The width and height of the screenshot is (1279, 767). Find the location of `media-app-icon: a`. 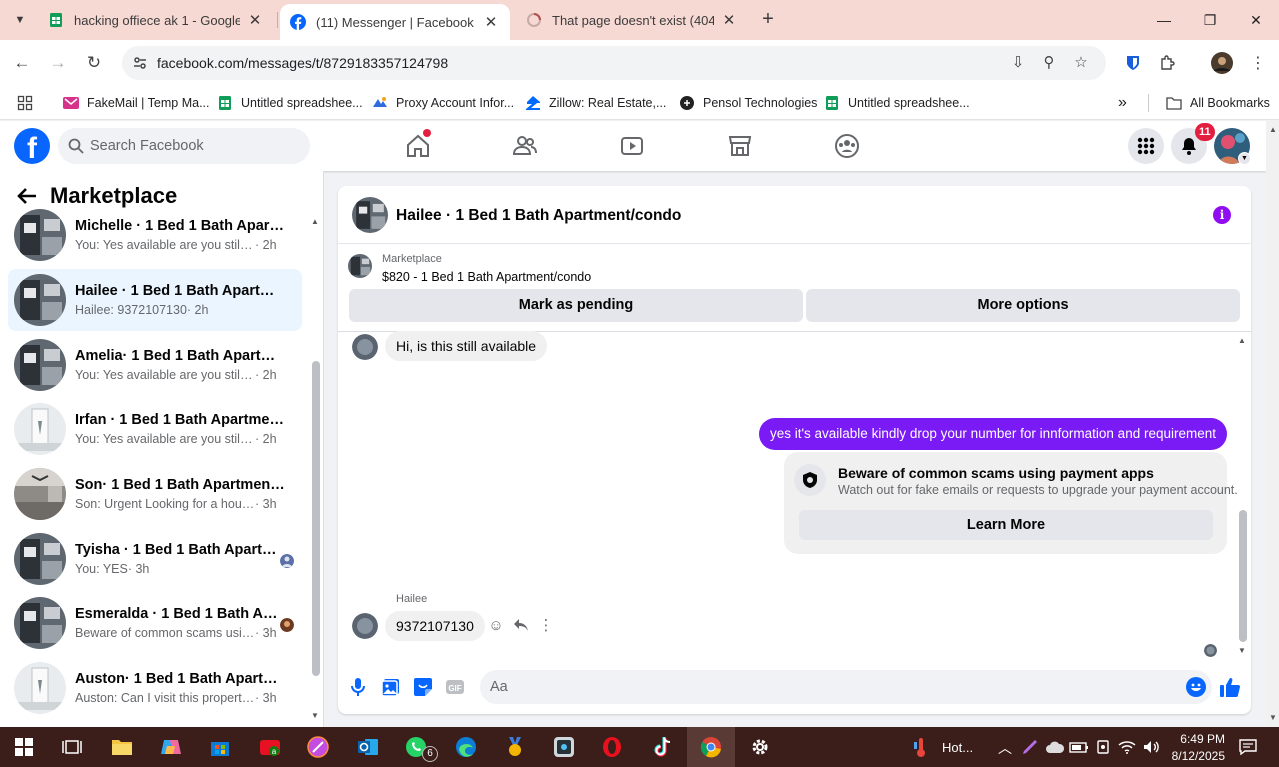

media-app-icon: a is located at coordinates (270, 747).